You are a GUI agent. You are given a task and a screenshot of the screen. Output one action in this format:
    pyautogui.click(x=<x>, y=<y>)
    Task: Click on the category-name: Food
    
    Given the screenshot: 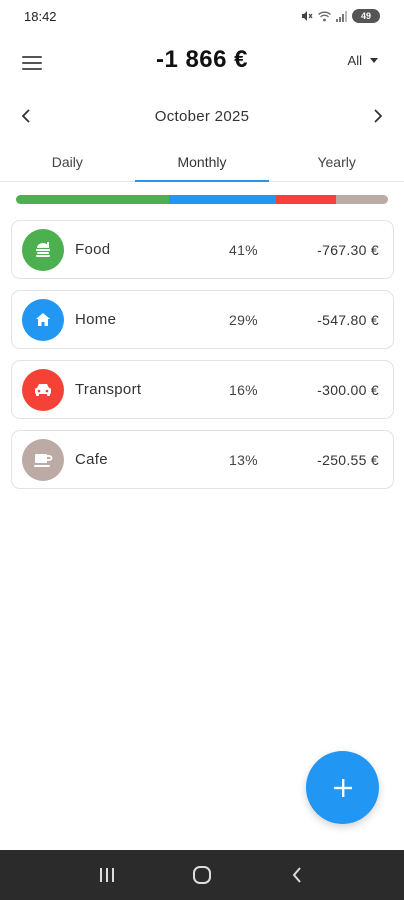 What is the action you would take?
    pyautogui.click(x=93, y=249)
    